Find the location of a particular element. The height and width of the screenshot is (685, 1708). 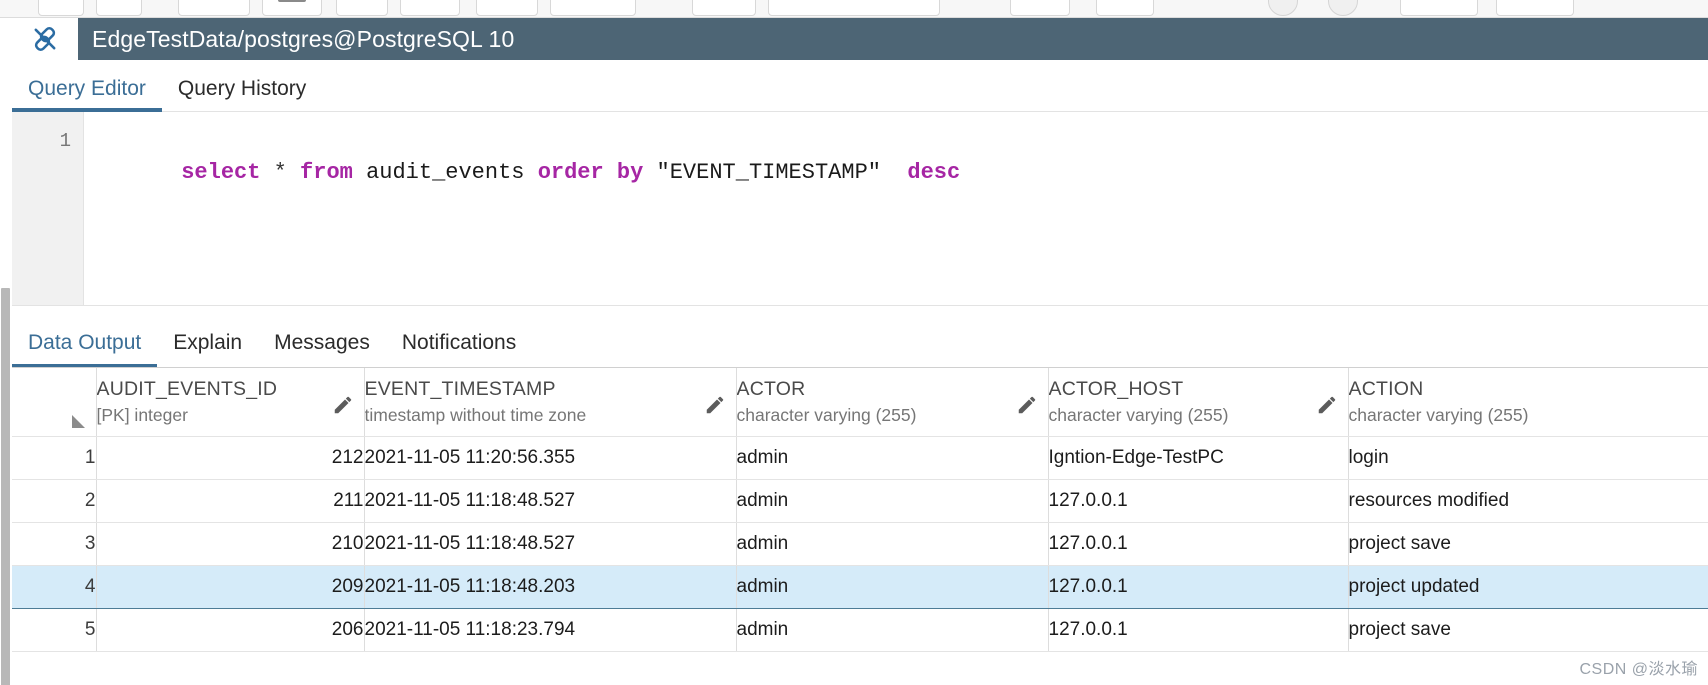

cell-actor-host: Igntion-Edge-TestPC is located at coordinates (1198, 458).